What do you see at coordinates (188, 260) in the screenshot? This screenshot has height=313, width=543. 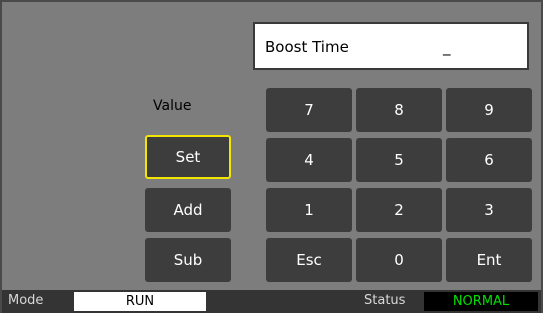 I see `sub-button: Sub` at bounding box center [188, 260].